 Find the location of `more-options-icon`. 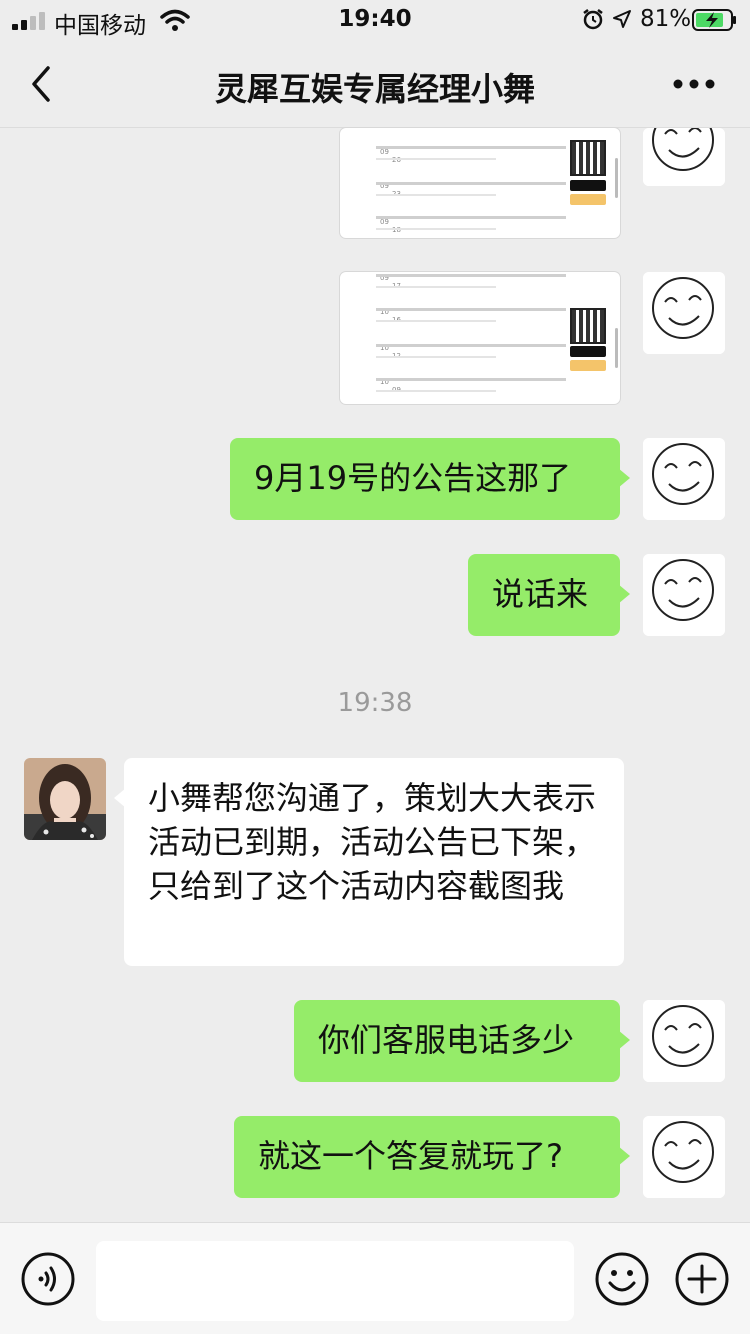

more-options-icon is located at coordinates (694, 84).